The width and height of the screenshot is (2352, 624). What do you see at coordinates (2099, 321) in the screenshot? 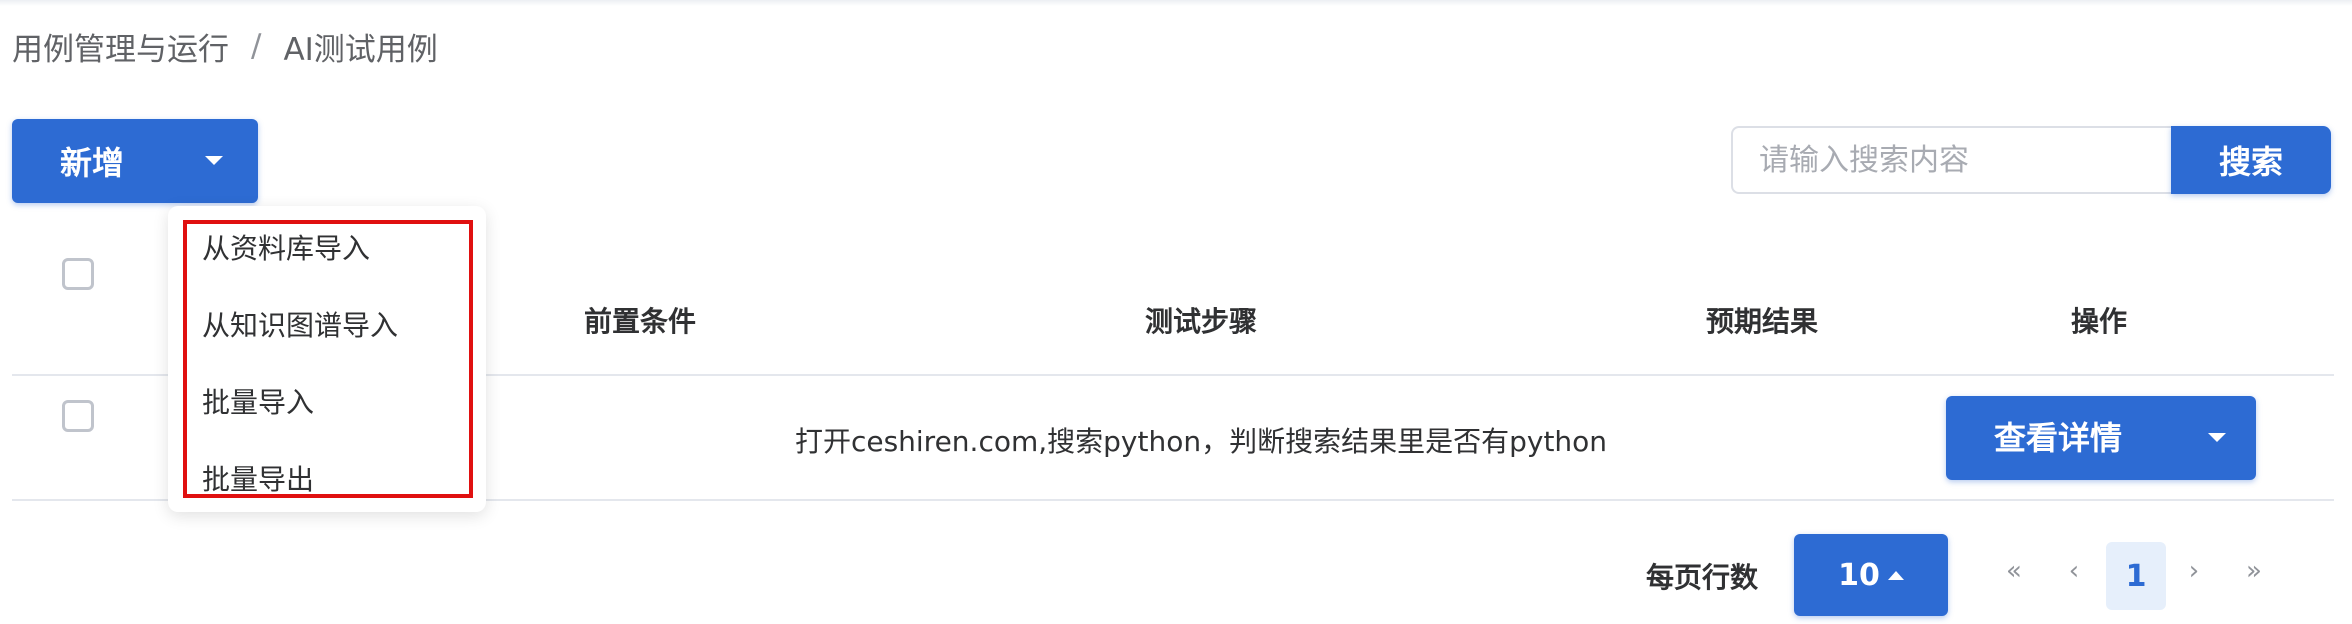
I see `column-header-actions: 操作` at bounding box center [2099, 321].